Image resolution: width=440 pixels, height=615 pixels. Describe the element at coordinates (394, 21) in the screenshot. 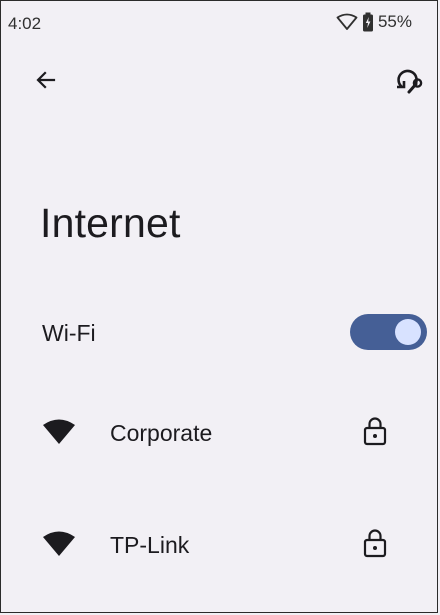

I see `battery-percent: 55%` at that location.